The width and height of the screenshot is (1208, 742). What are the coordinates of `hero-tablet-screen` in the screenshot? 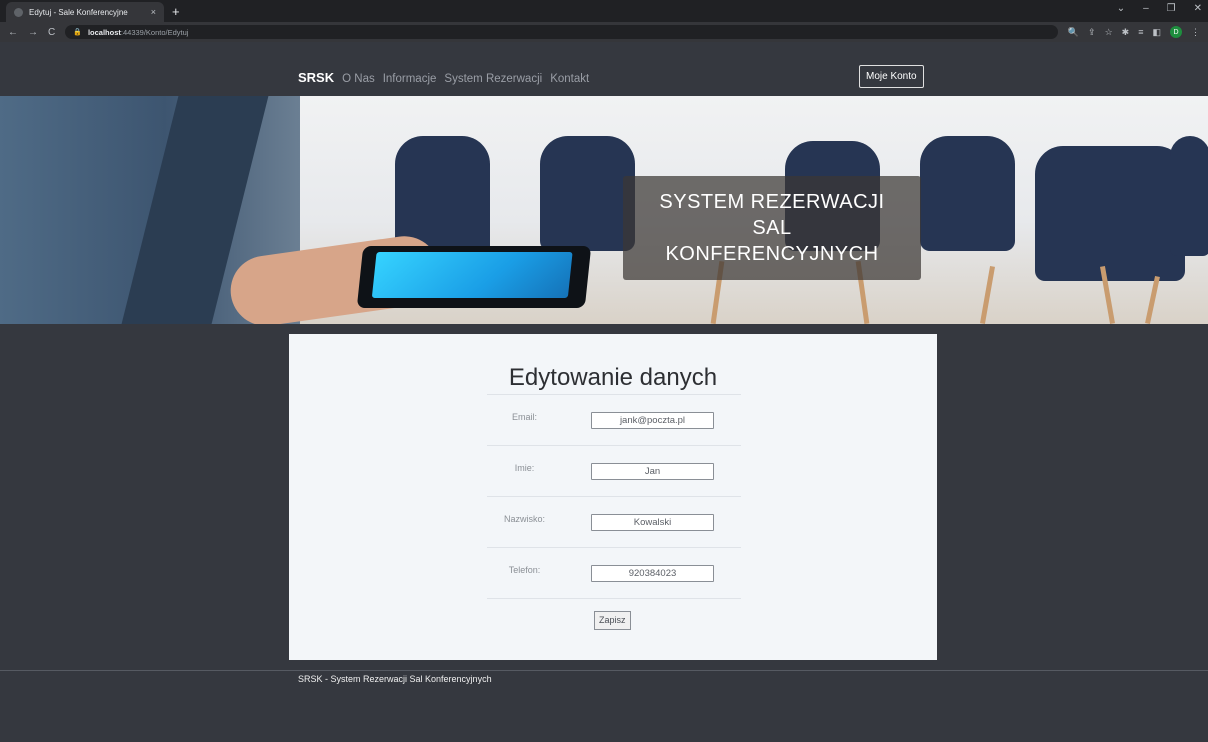 It's located at (472, 275).